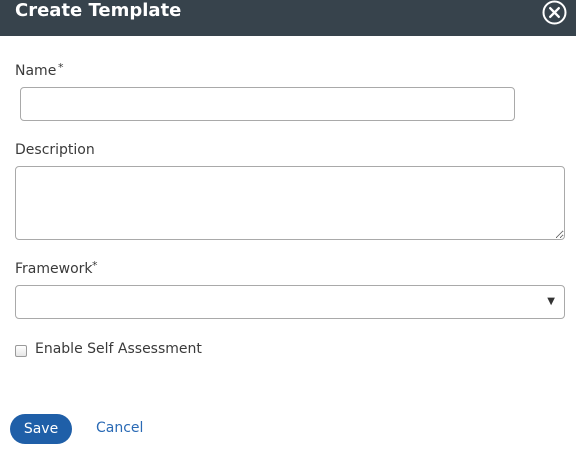 Image resolution: width=576 pixels, height=450 pixels. I want to click on description-label: Description, so click(55, 150).